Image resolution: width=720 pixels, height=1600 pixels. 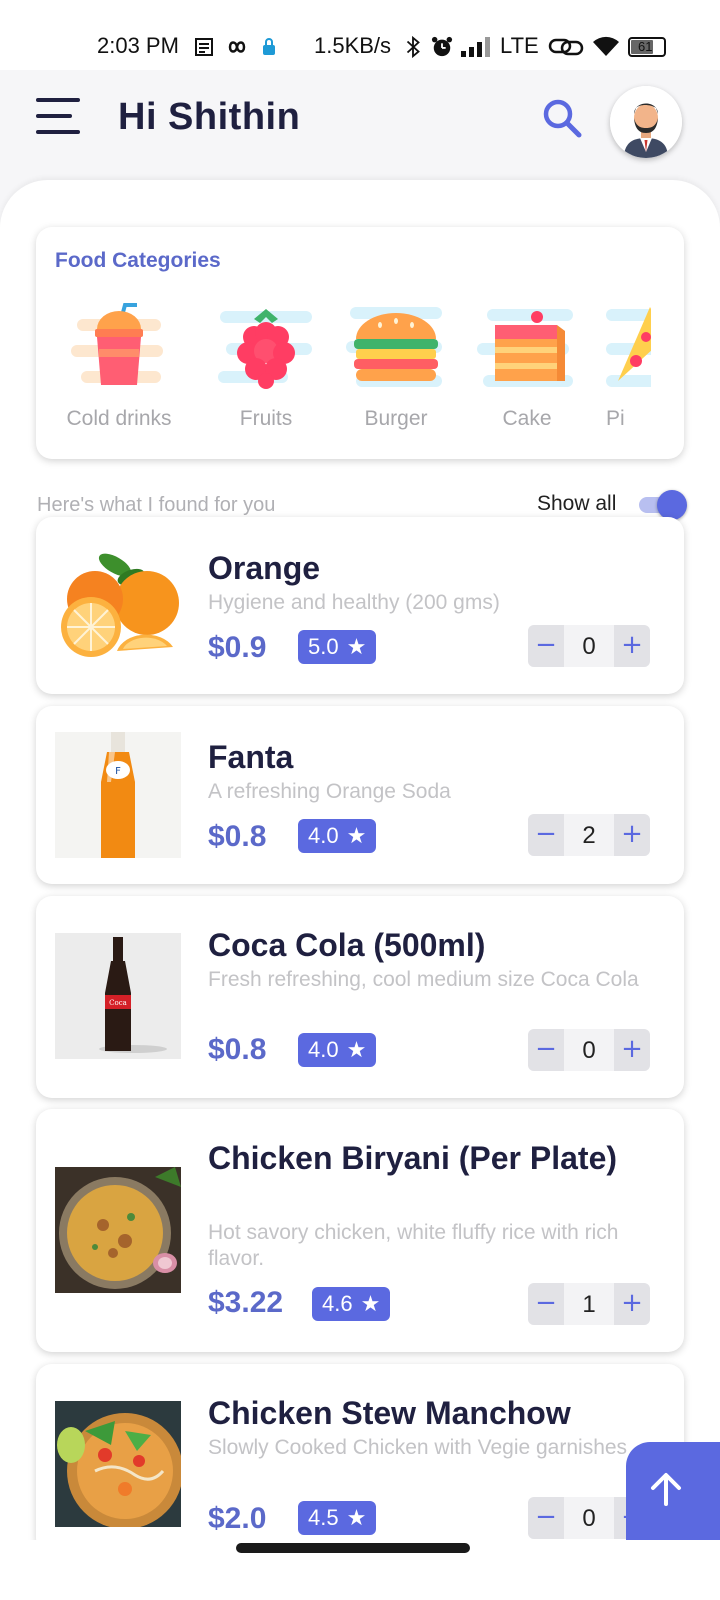 What do you see at coordinates (527, 418) in the screenshot?
I see `category-label: Cake` at bounding box center [527, 418].